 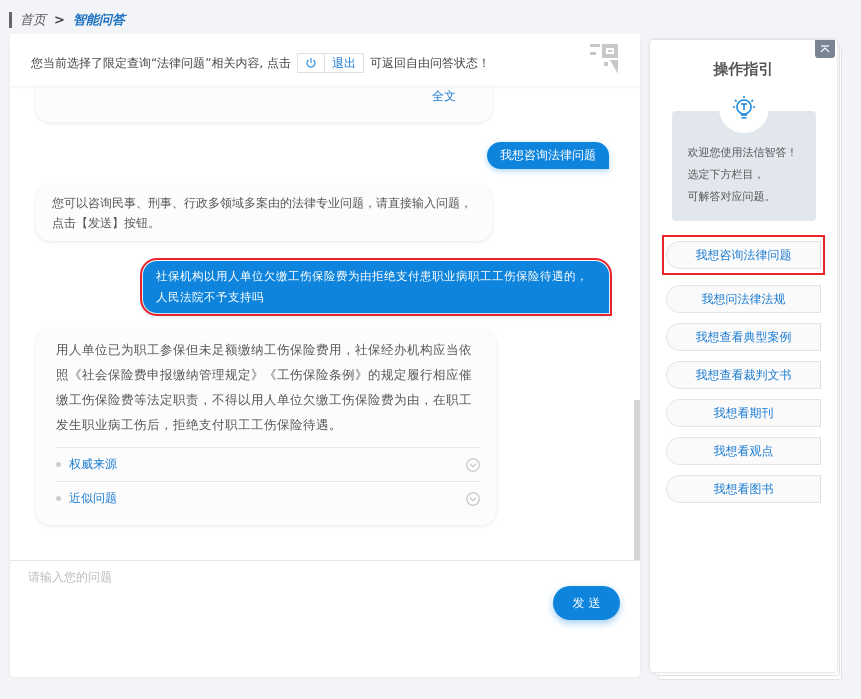 What do you see at coordinates (604, 59) in the screenshot?
I see `qr-code-icon` at bounding box center [604, 59].